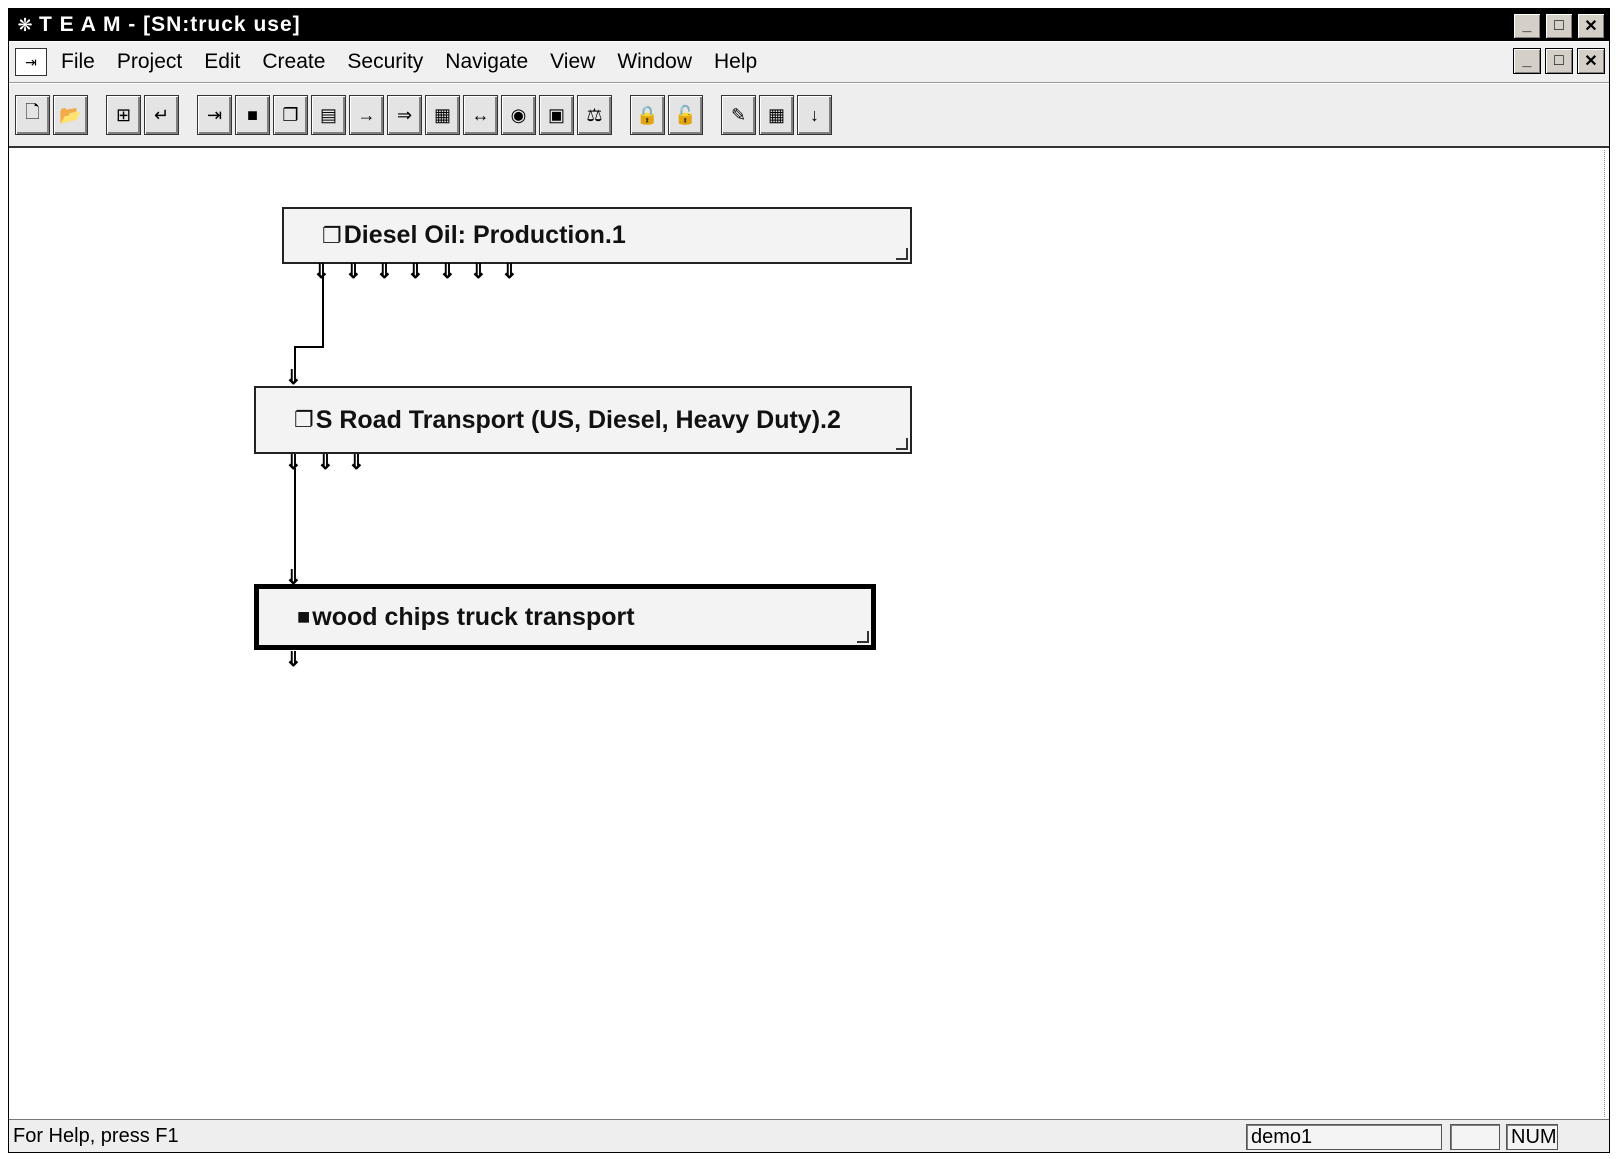 The image size is (1616, 1159). What do you see at coordinates (809, 25) in the screenshot?
I see `title-bar: ❋ T E A M - [SN:truck use] _ □ ✕` at bounding box center [809, 25].